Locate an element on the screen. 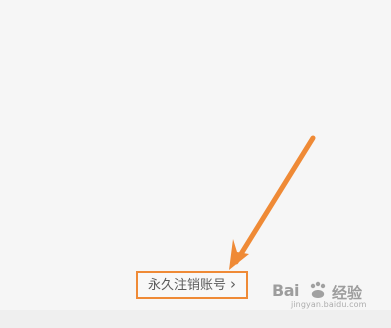  bottom-strip is located at coordinates (195, 319).